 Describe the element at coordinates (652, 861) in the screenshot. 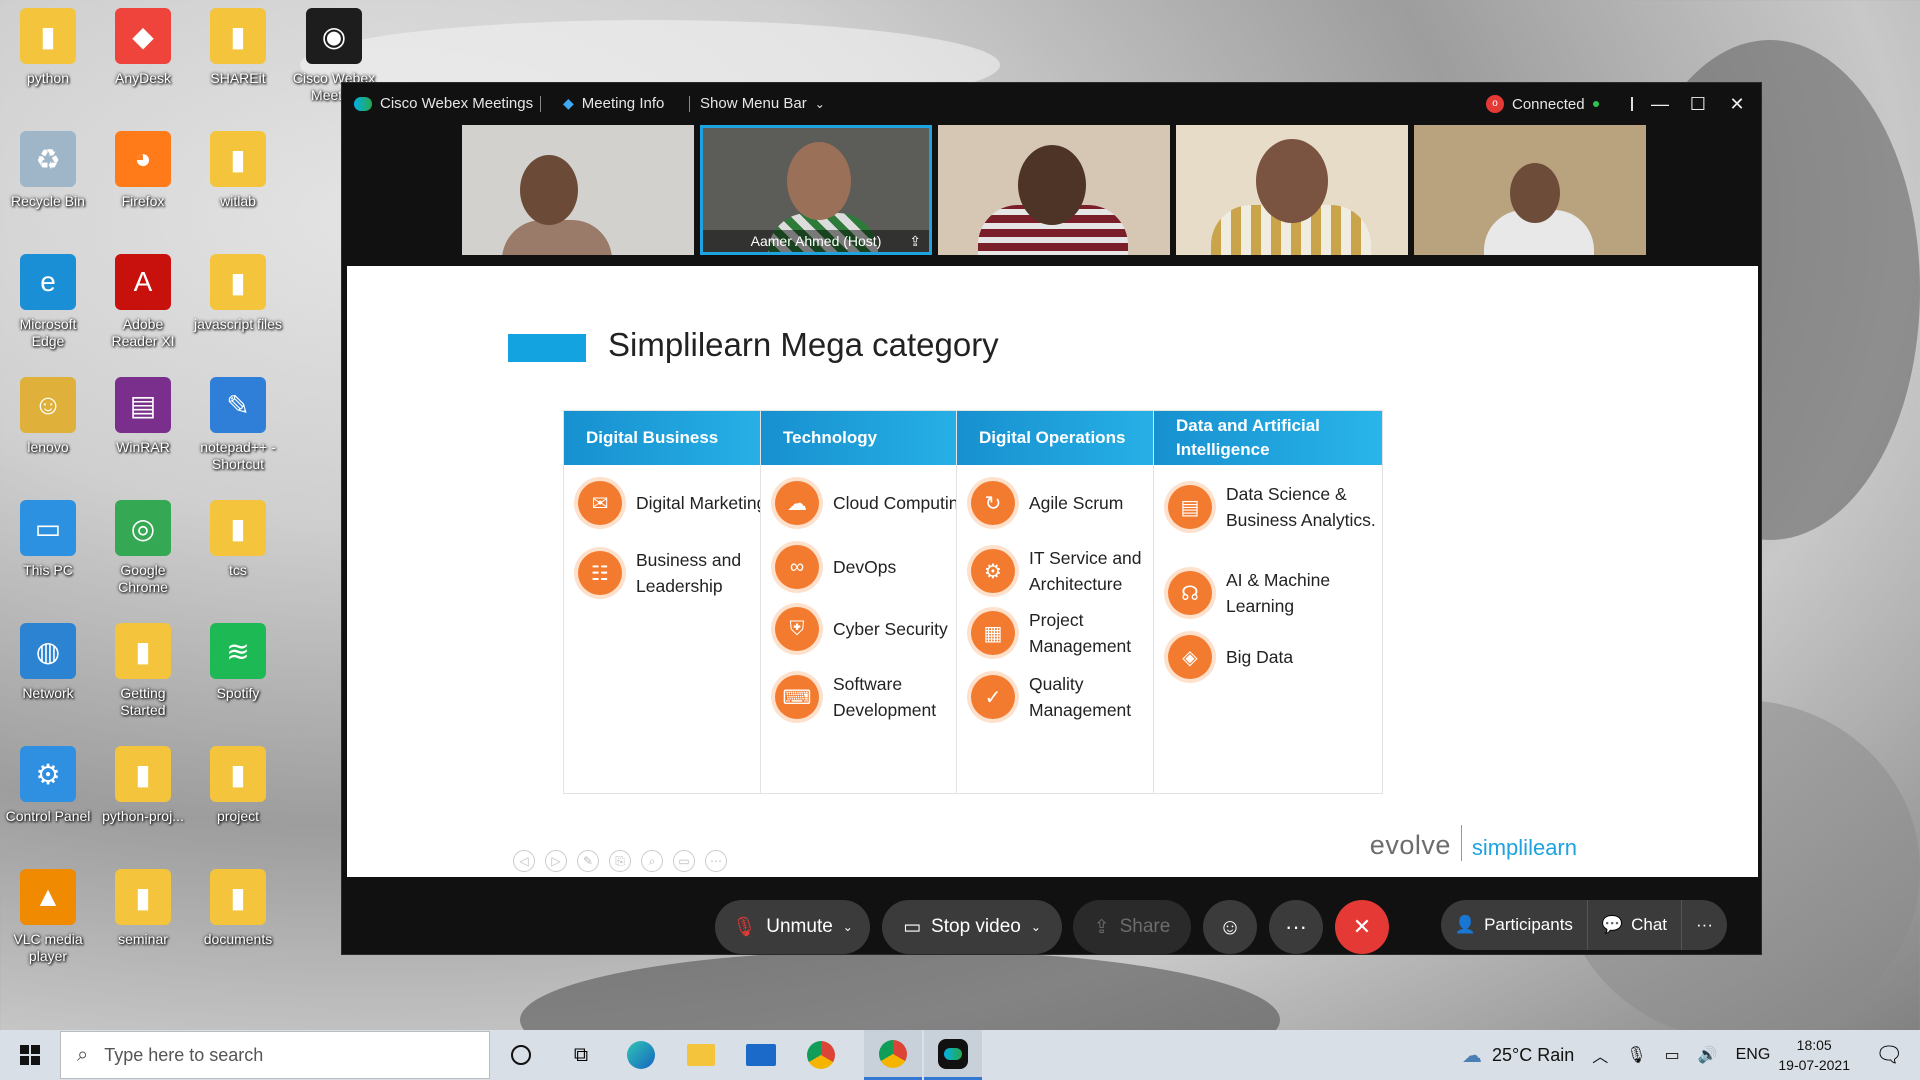

I see `zoom-icon: ⌕` at that location.